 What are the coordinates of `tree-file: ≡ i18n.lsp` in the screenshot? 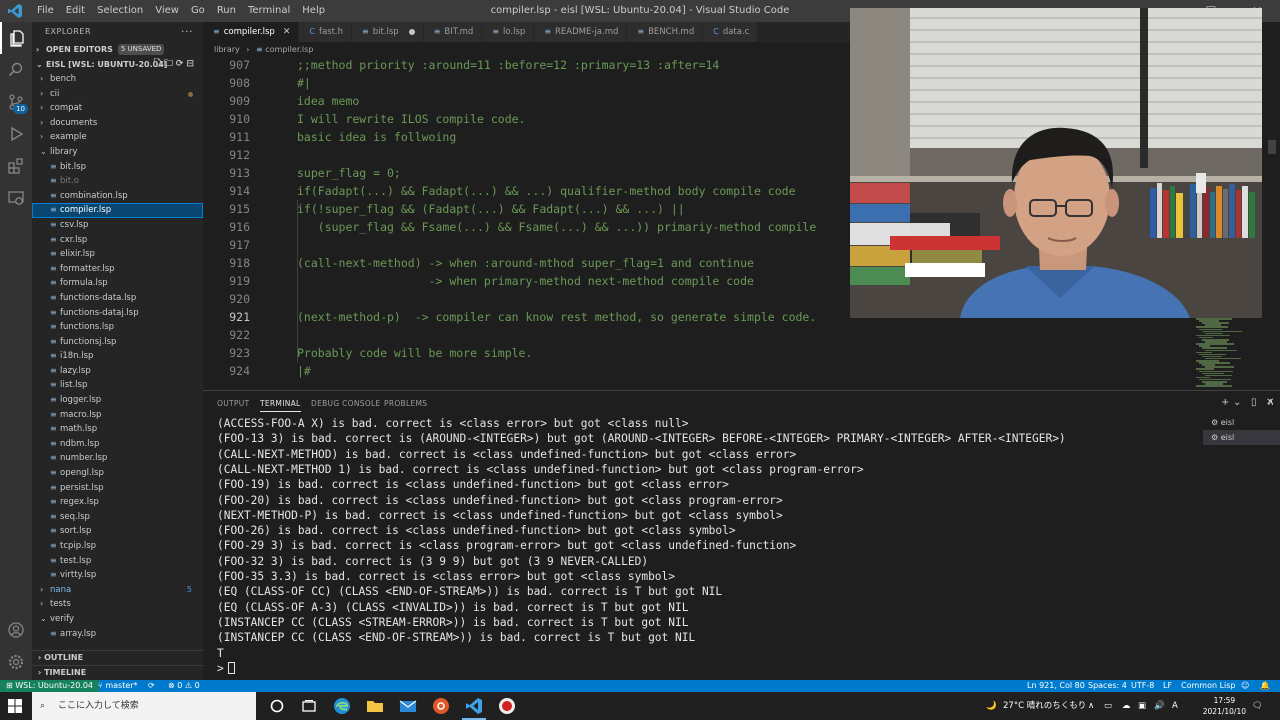 It's located at (117, 356).